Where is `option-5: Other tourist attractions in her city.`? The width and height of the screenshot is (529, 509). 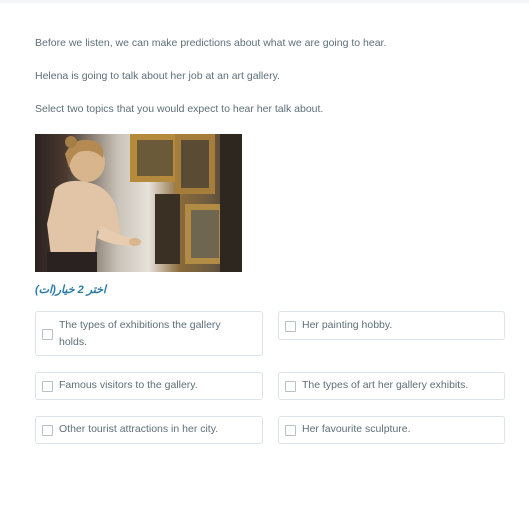 option-5: Other tourist attractions in her city. is located at coordinates (149, 430).